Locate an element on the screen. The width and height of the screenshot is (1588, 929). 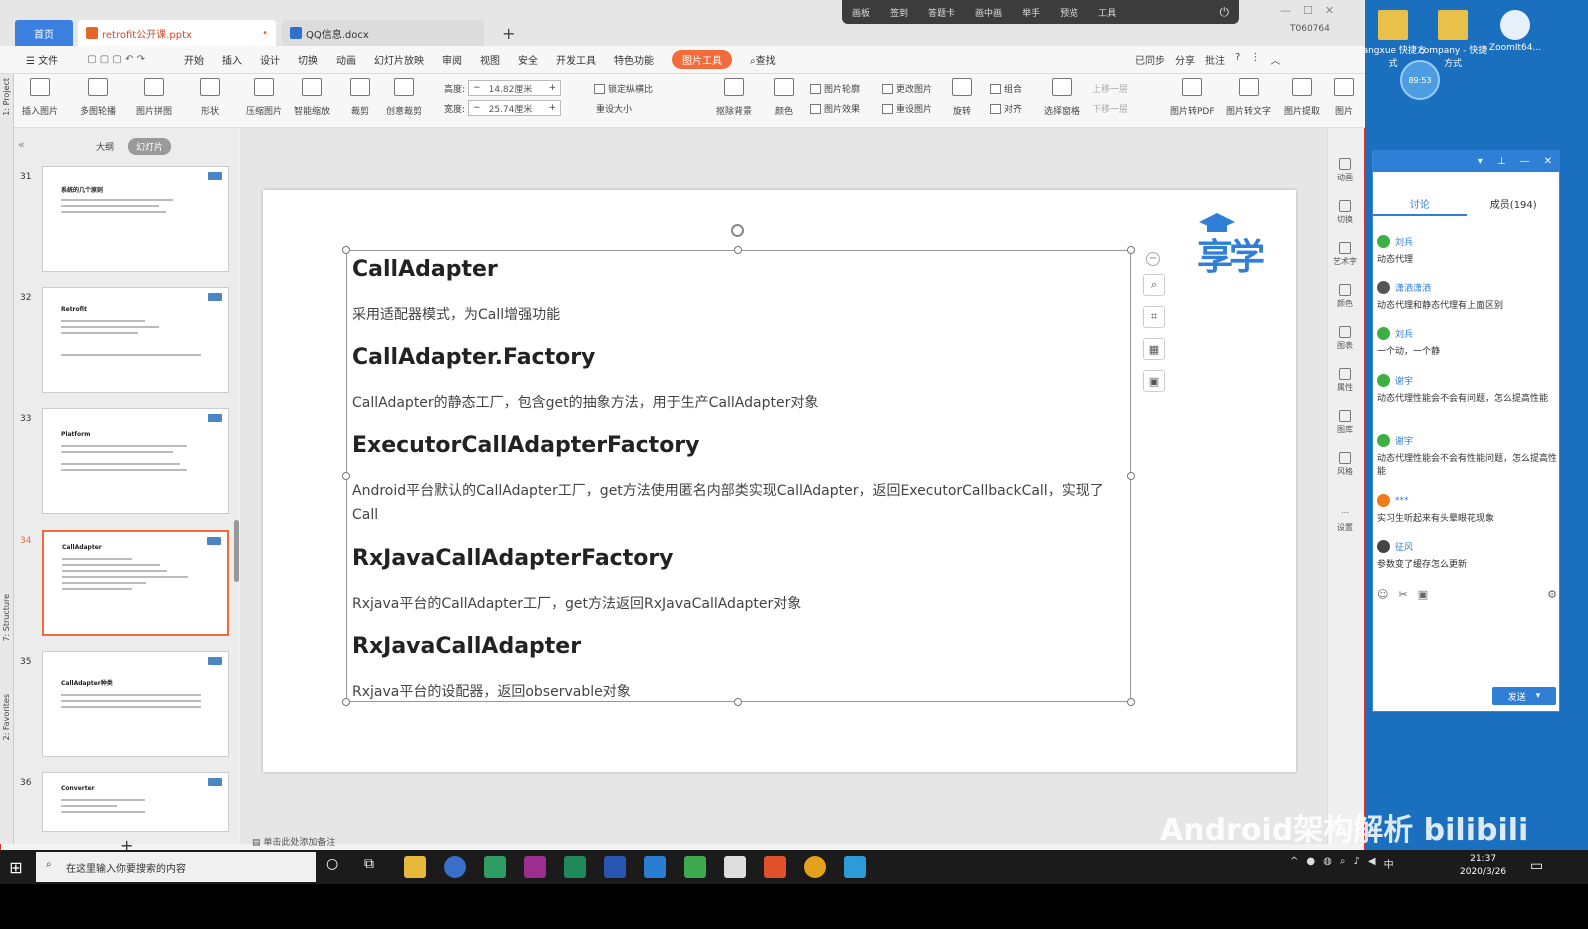
more-icon: ⋮ is located at coordinates (1255, 59).